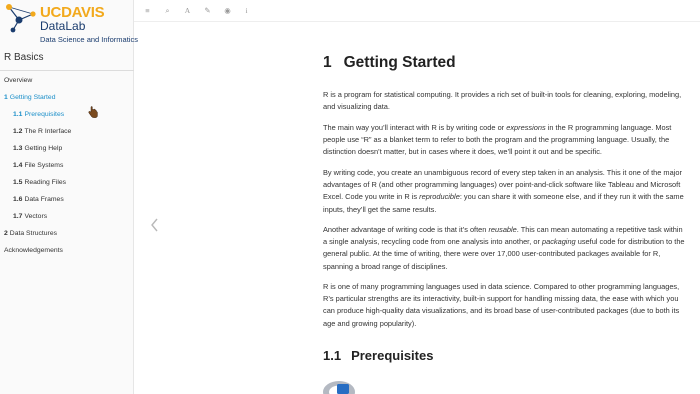  What do you see at coordinates (18, 182) in the screenshot?
I see `toc-item-number: 1.5` at bounding box center [18, 182].